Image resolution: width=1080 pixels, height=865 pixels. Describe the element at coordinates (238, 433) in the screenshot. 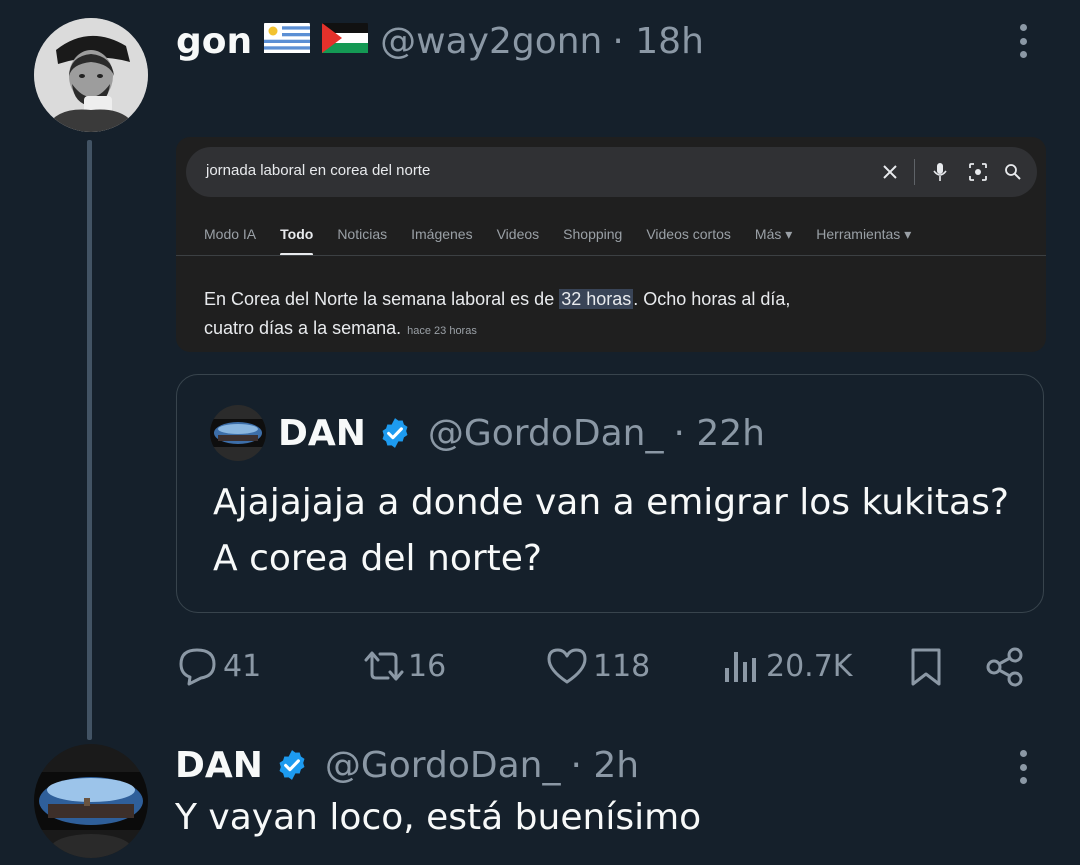

I see `quoted-author-avatar` at that location.